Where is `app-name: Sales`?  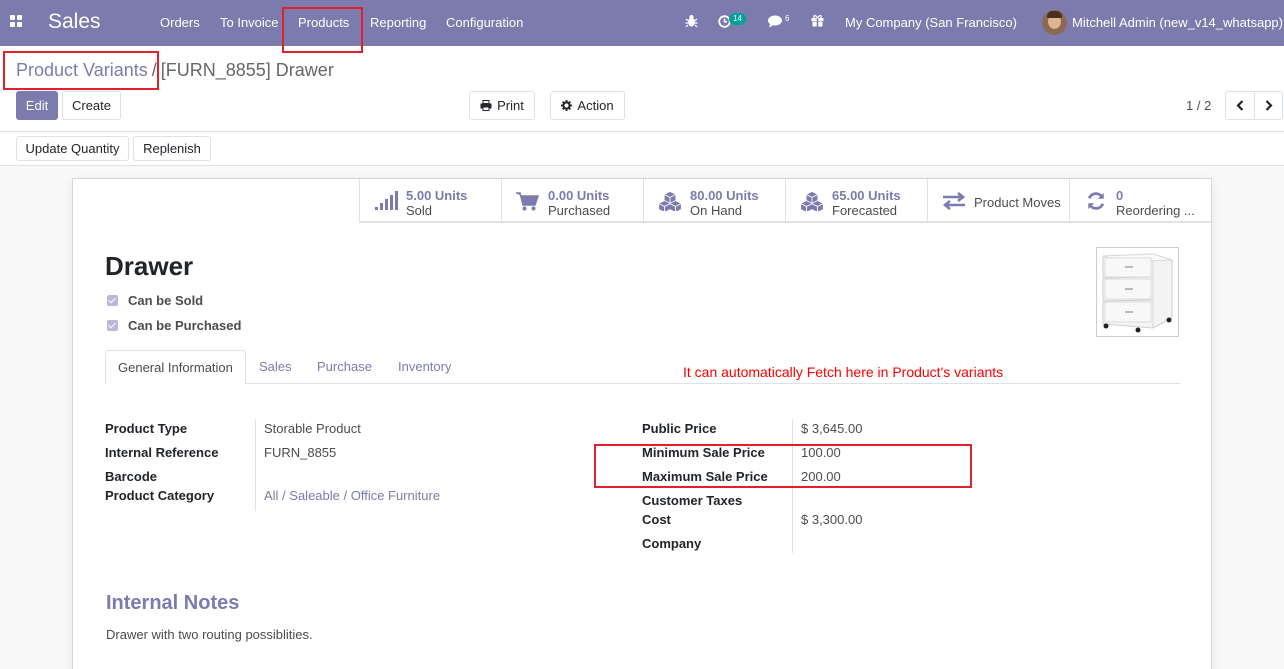
app-name: Sales is located at coordinates (74, 22).